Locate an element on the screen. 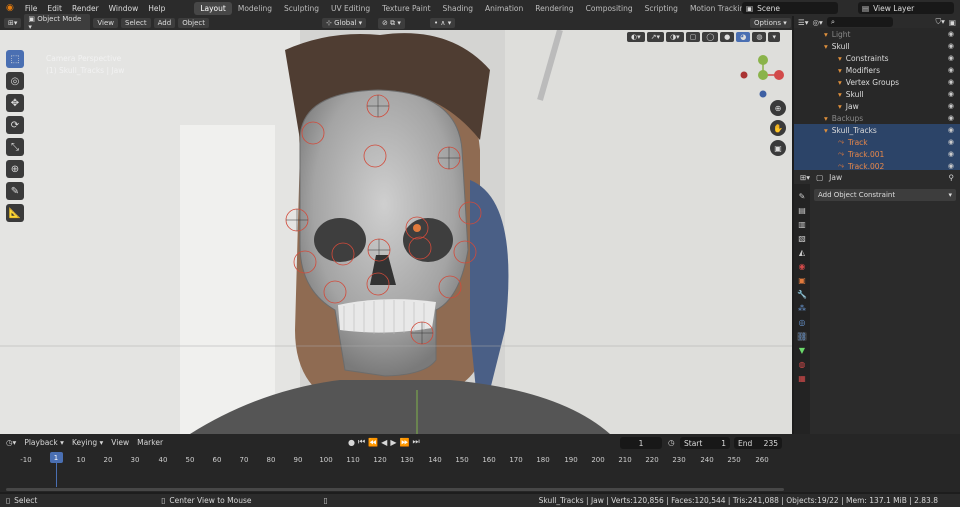 This screenshot has width=960, height=507. menu-render: Render is located at coordinates (85, 8).